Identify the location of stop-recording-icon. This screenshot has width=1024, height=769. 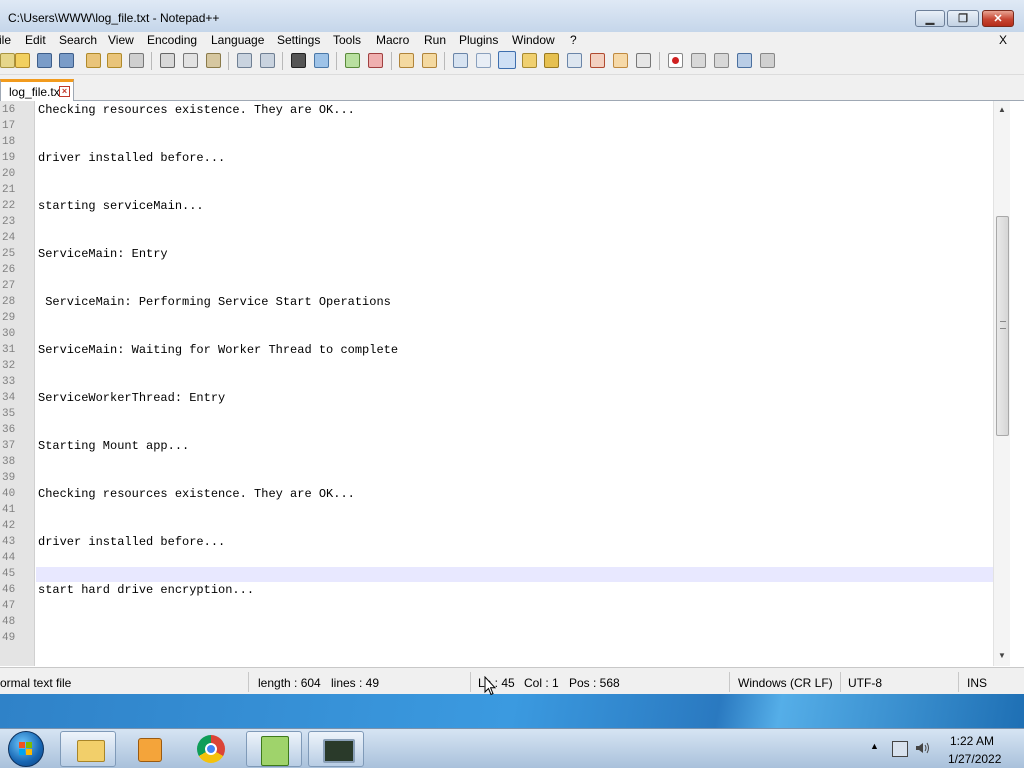
(698, 60).